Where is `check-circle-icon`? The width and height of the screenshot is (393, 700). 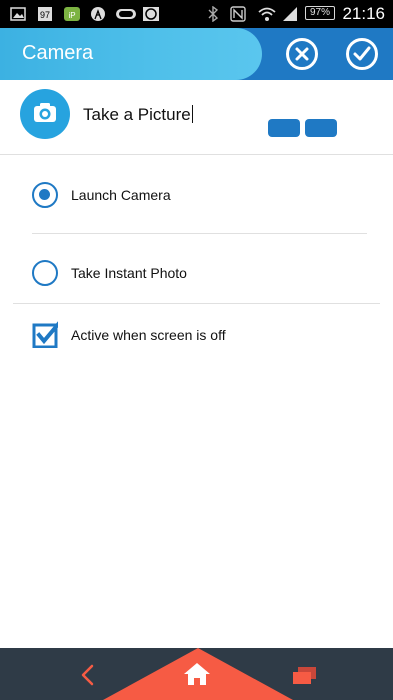 check-circle-icon is located at coordinates (362, 53).